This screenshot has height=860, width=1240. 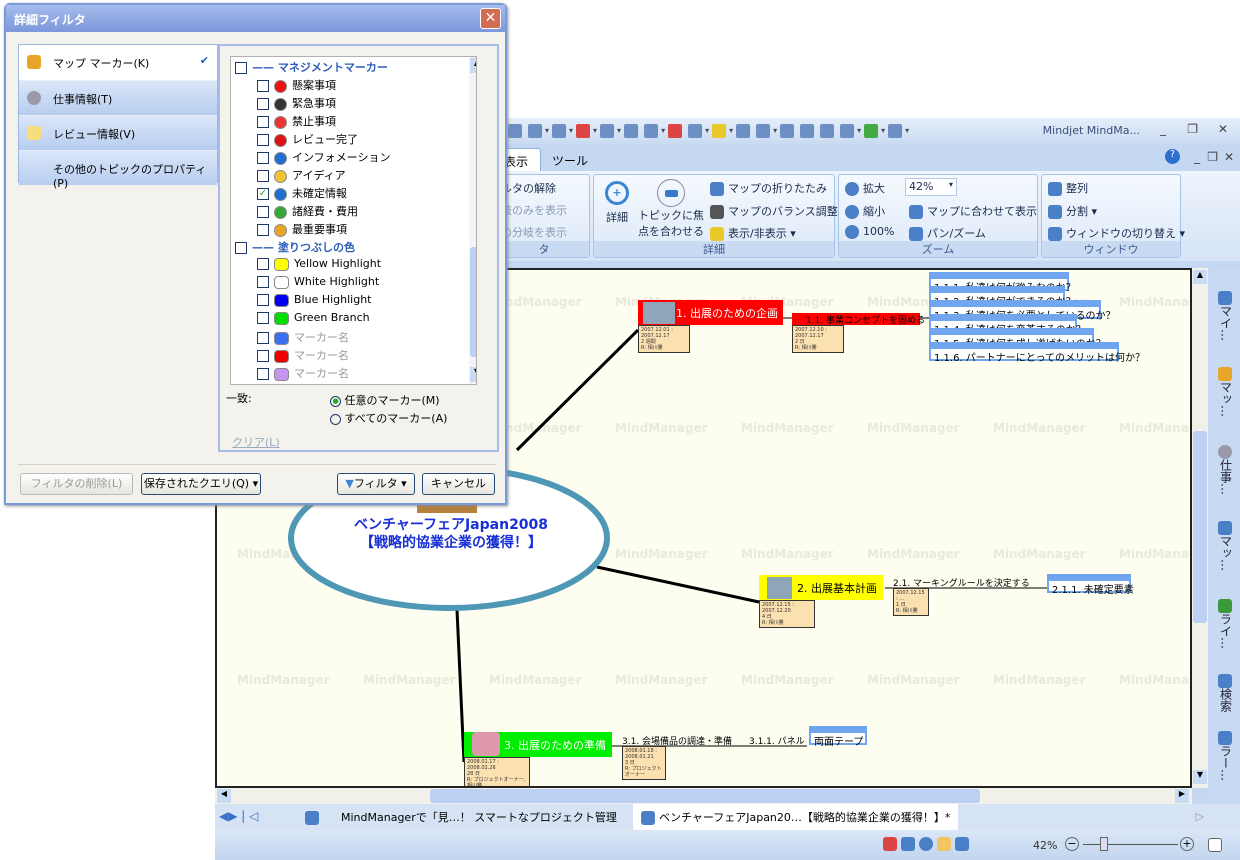 I want to click on link-icon, so click(x=535, y=131).